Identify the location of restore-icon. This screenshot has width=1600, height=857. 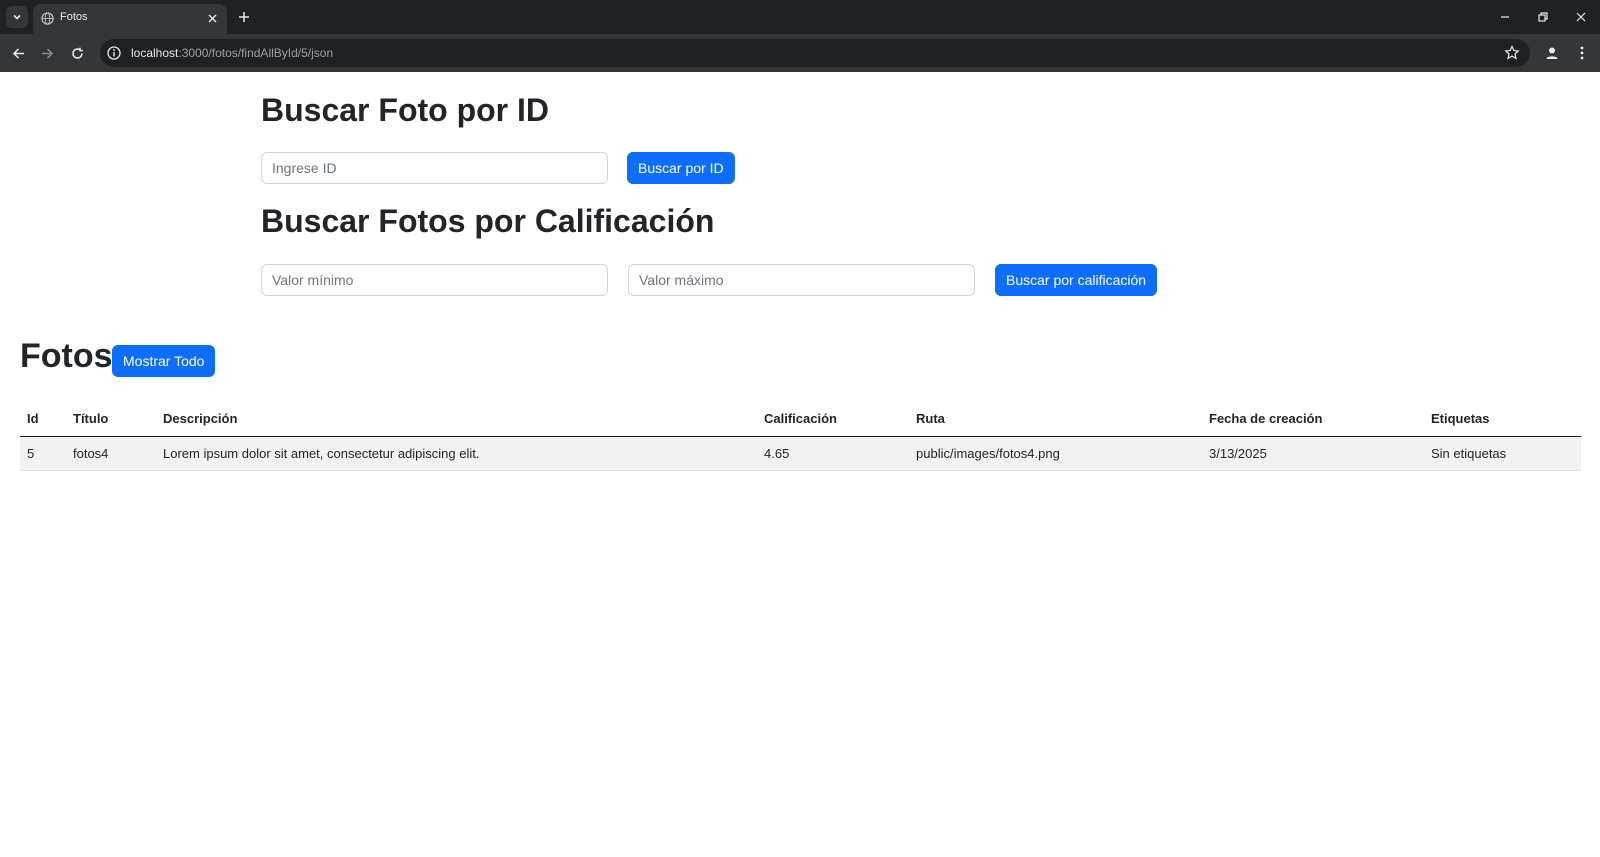
(1543, 17).